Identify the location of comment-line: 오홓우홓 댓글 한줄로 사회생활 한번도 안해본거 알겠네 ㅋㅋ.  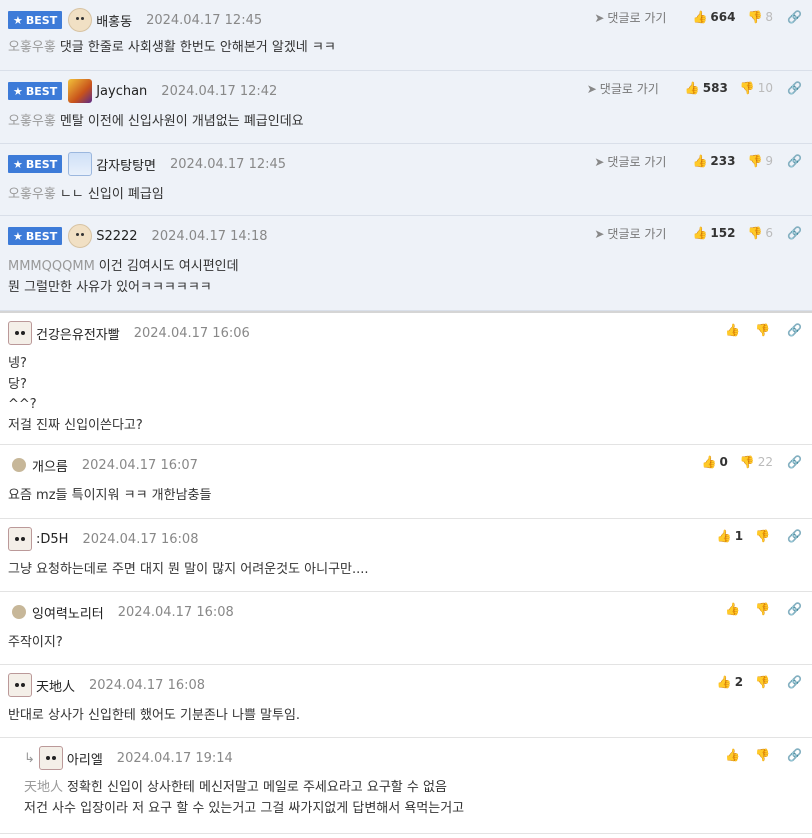
(172, 48).